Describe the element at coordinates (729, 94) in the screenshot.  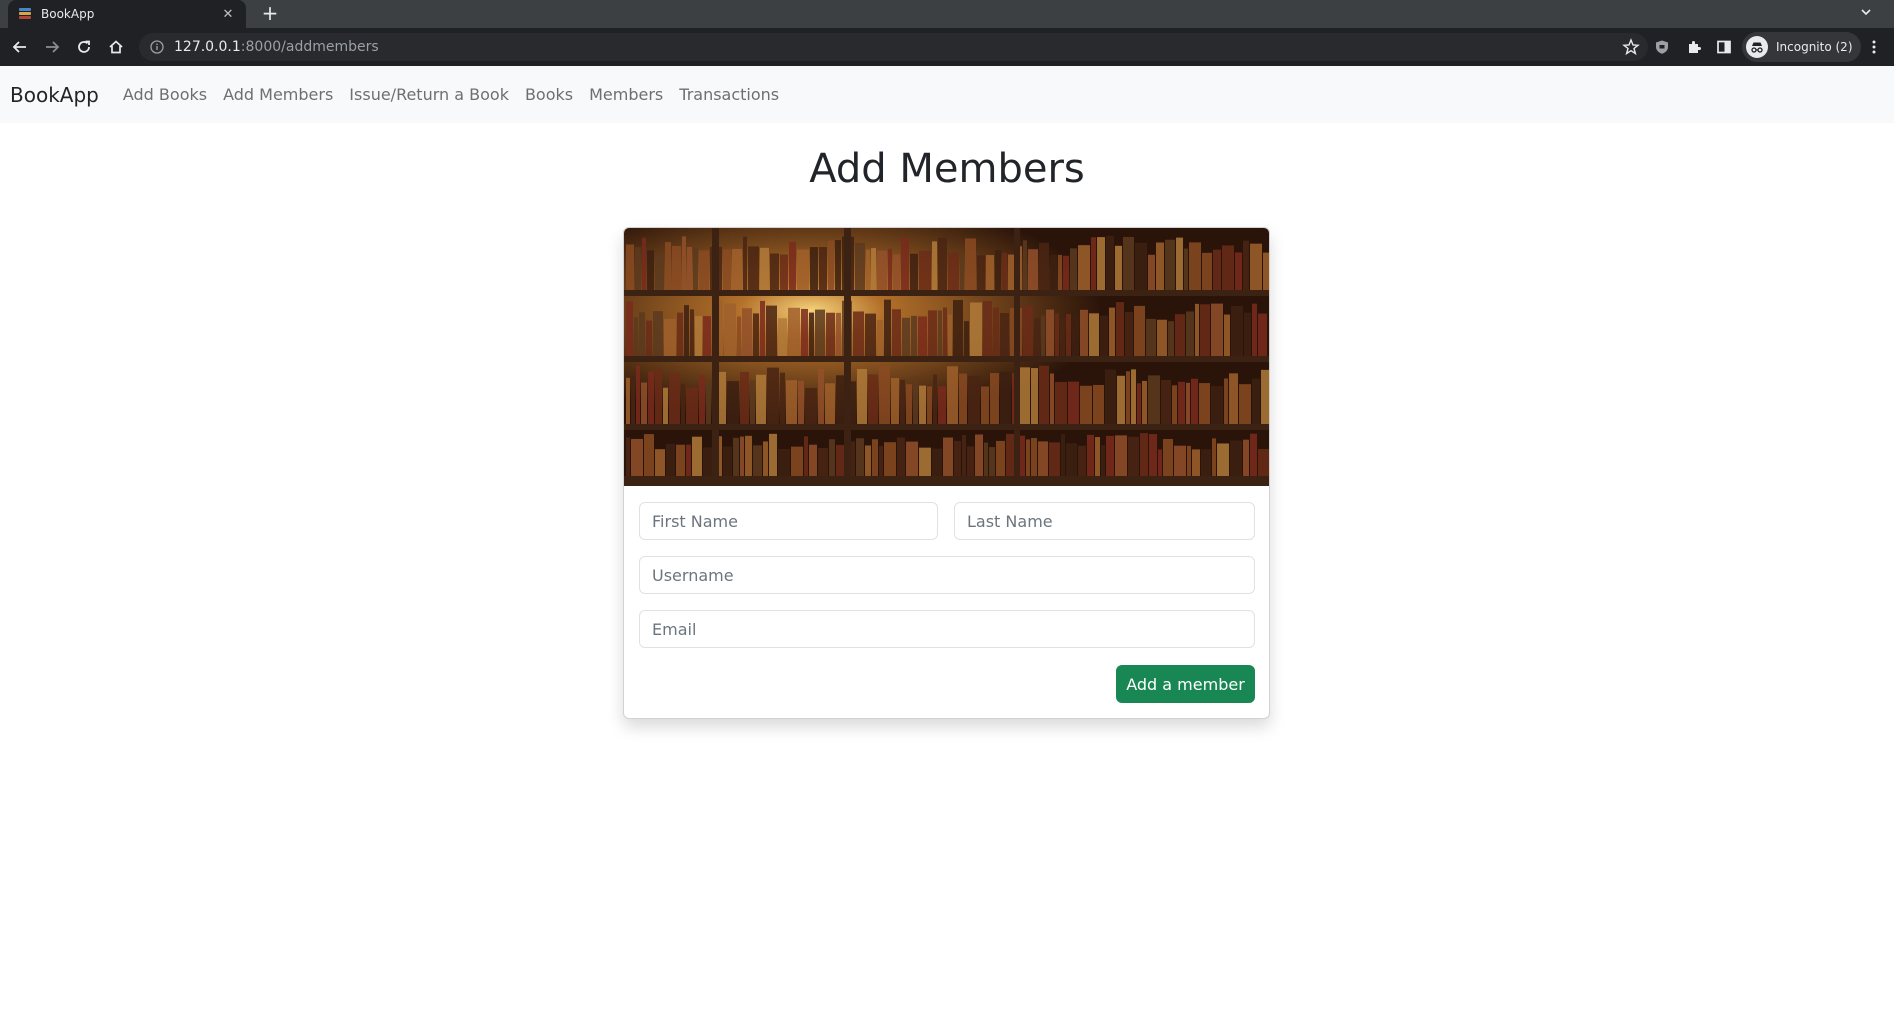
I see `nav-link-transactions: Transactions` at that location.